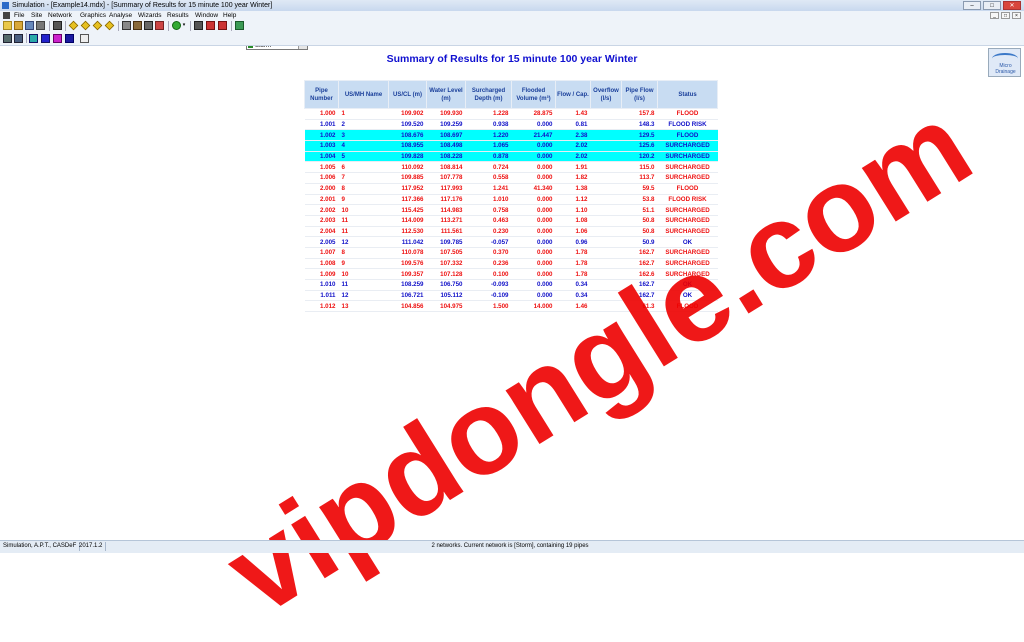  I want to click on header-water-level: Water Level (m), so click(446, 94).